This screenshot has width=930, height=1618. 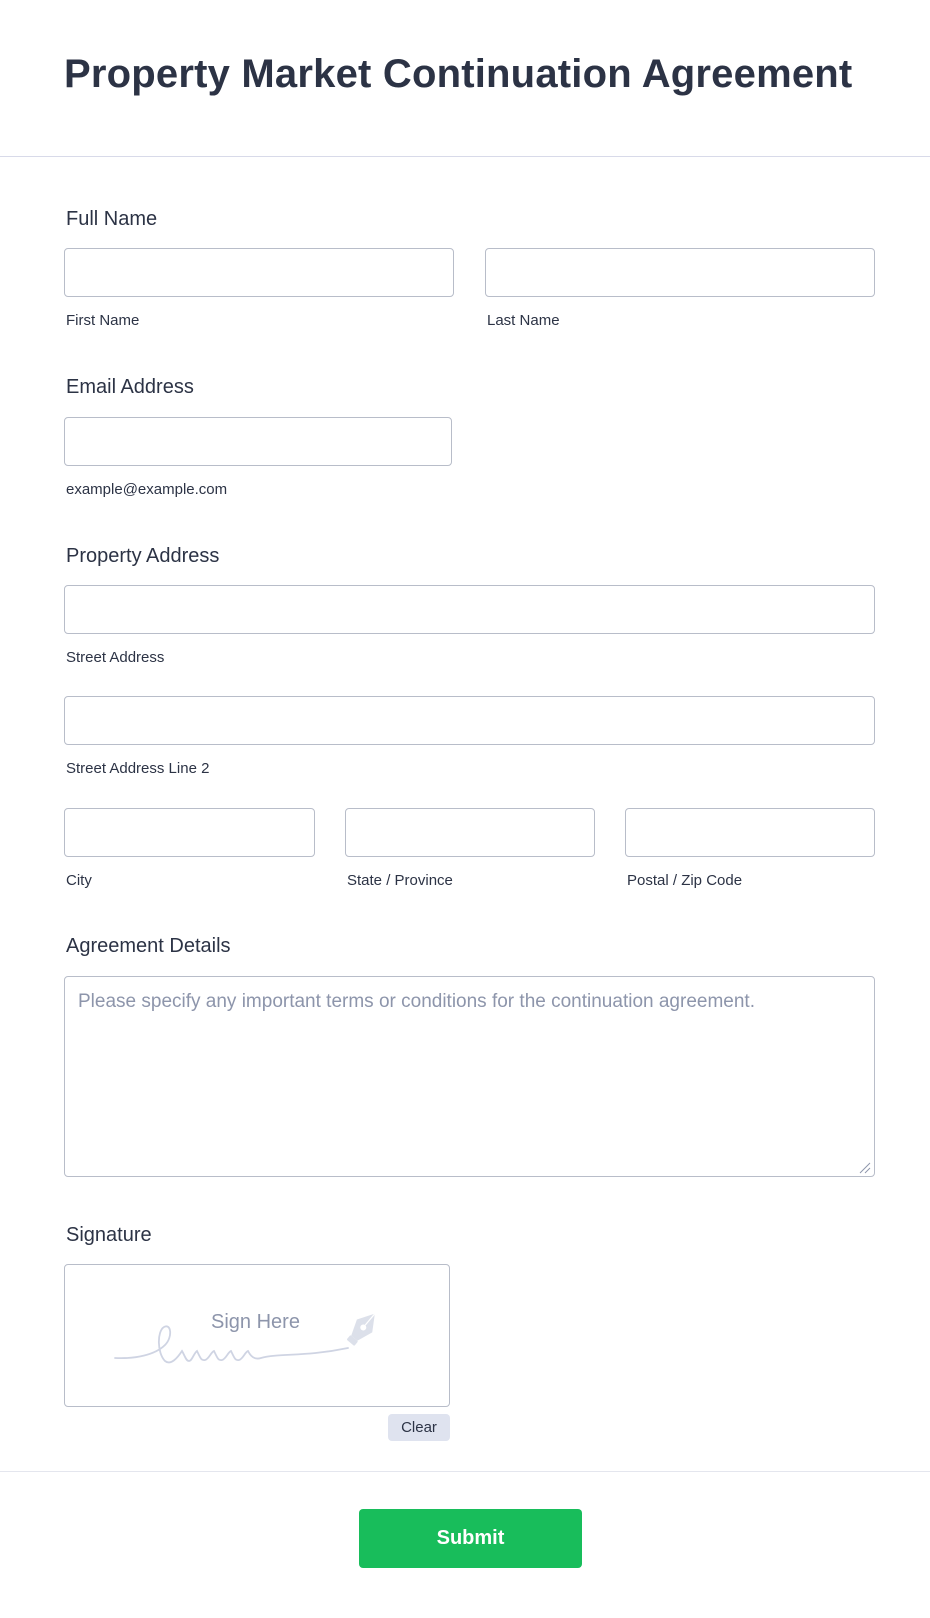 I want to click on property-address-label: Property Address, so click(x=143, y=556).